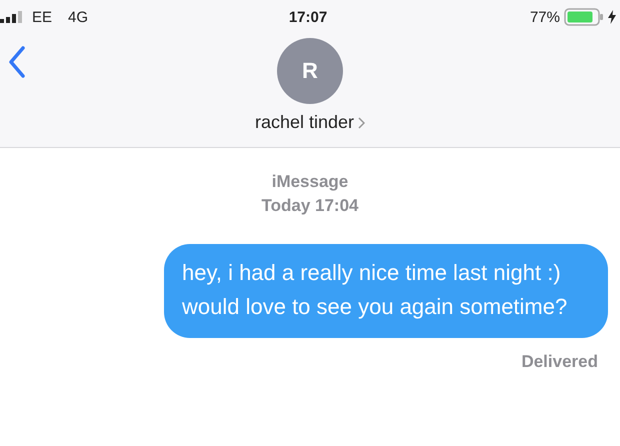 Image resolution: width=620 pixels, height=446 pixels. What do you see at coordinates (12, 17) in the screenshot?
I see `signal-icon` at bounding box center [12, 17].